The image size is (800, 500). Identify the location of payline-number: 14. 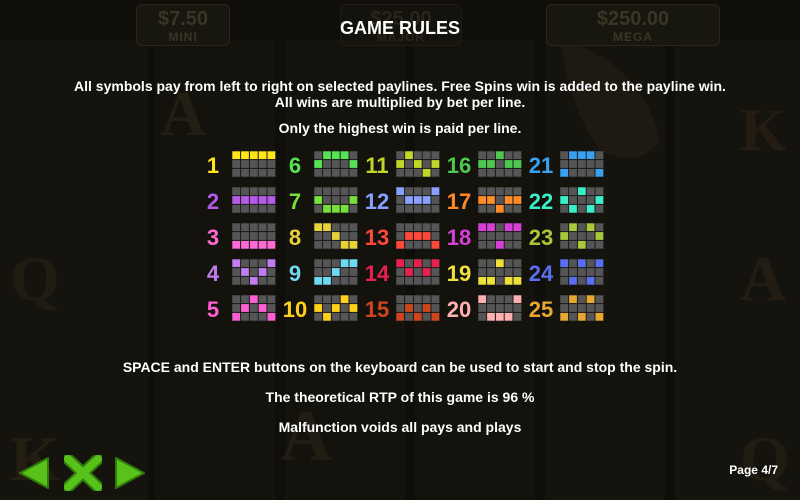
(377, 273).